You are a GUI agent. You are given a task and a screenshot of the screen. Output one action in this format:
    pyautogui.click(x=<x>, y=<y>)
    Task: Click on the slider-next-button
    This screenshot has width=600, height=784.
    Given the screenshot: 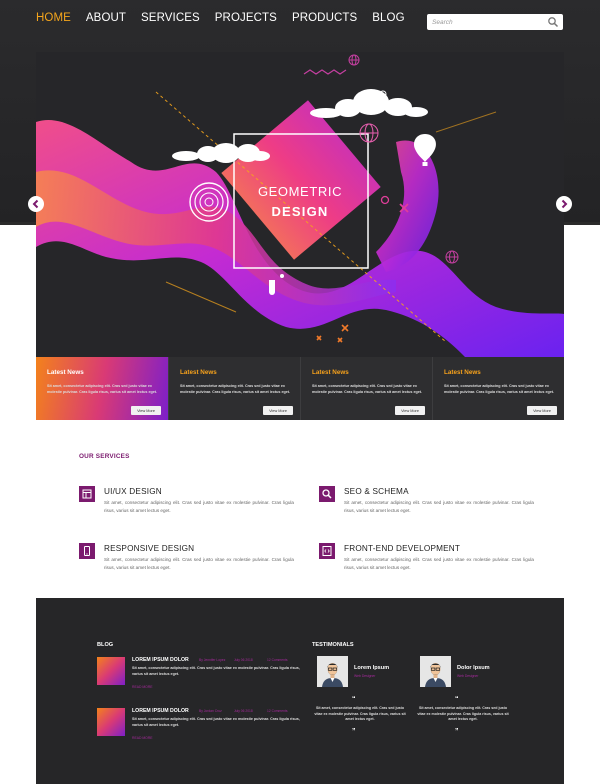 What is the action you would take?
    pyautogui.click(x=564, y=204)
    